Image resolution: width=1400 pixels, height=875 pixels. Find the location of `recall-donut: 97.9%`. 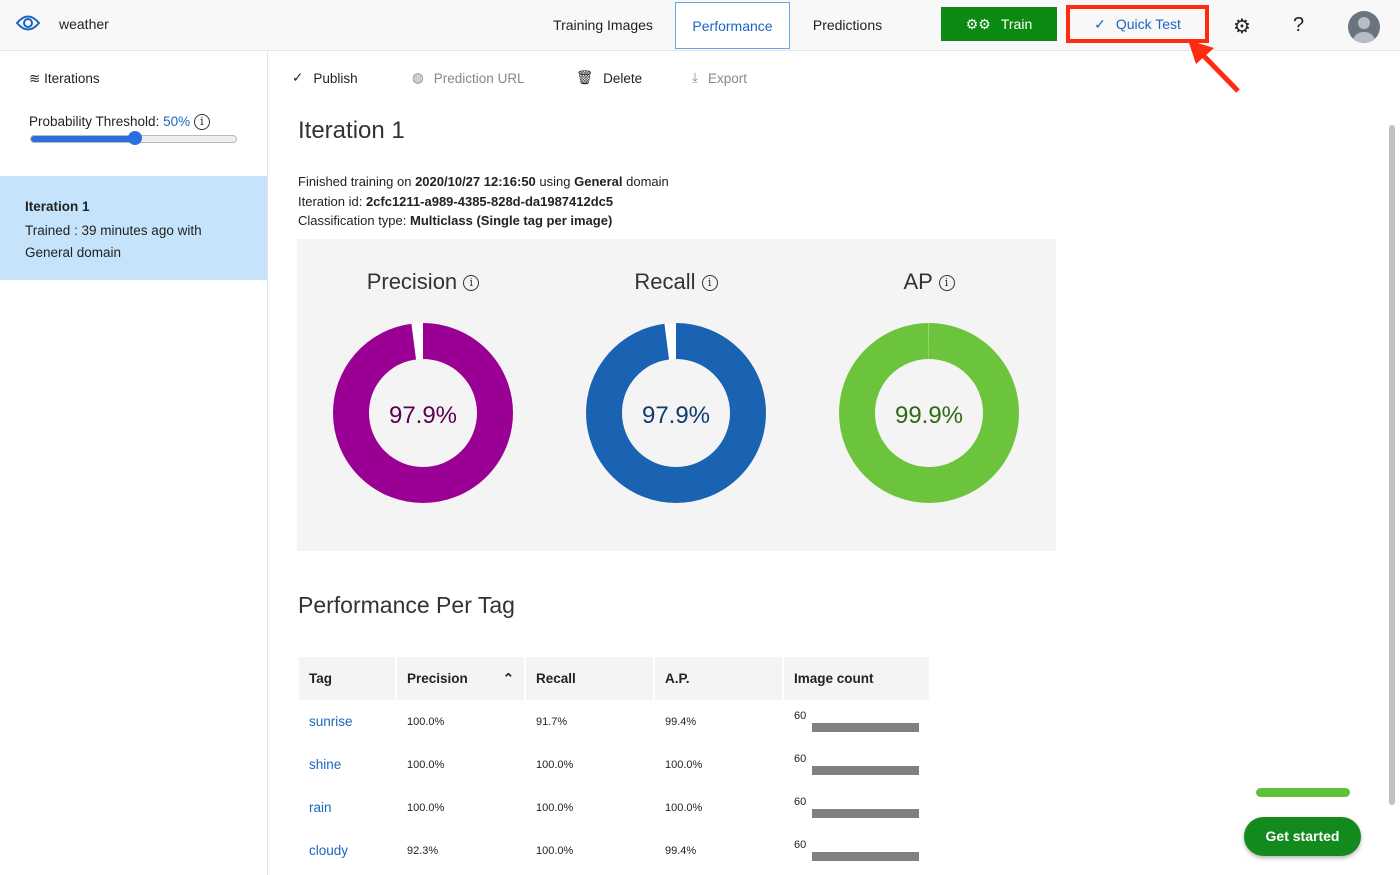

recall-donut: 97.9% is located at coordinates (676, 413).